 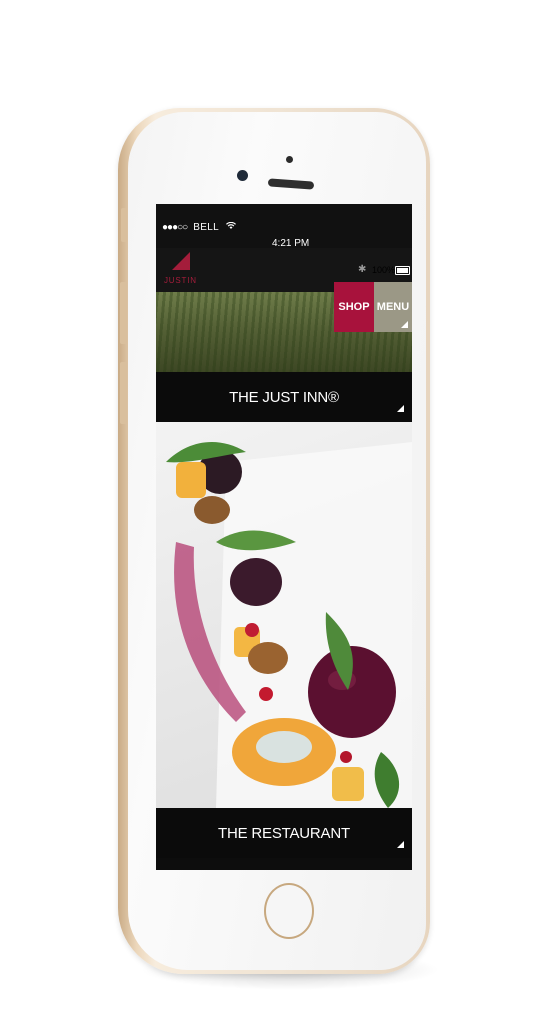 What do you see at coordinates (181, 261) in the screenshot?
I see `justin-logo-icon` at bounding box center [181, 261].